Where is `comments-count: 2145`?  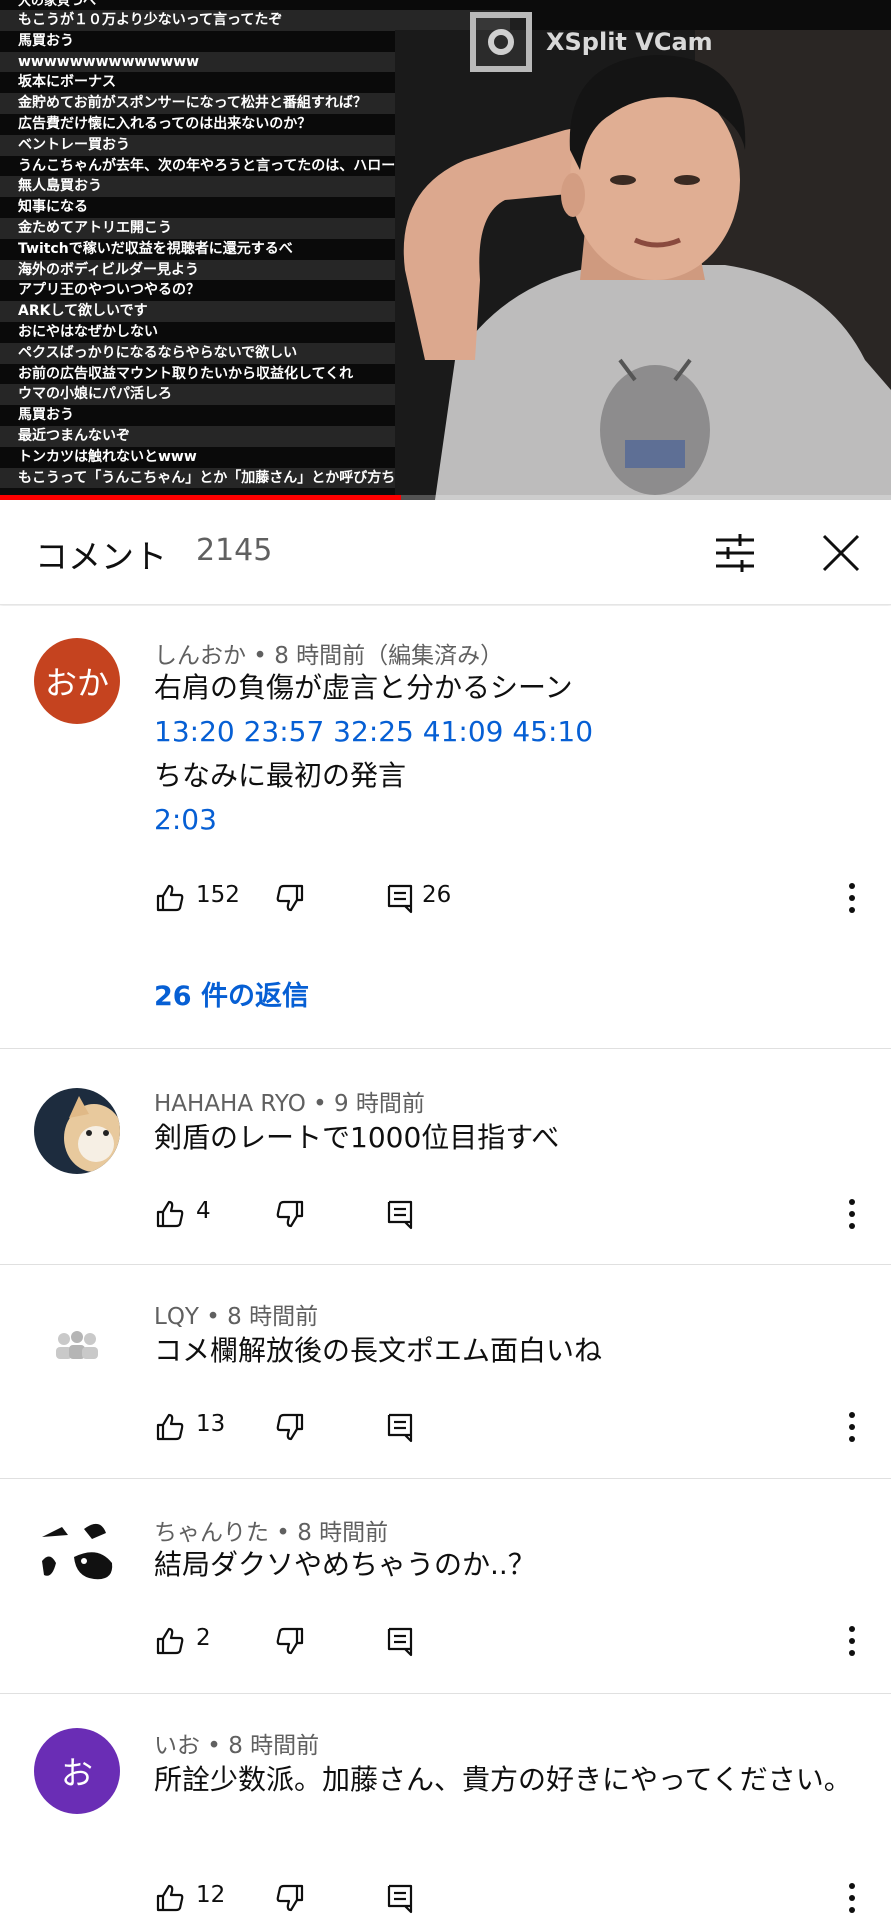 comments-count: 2145 is located at coordinates (234, 550).